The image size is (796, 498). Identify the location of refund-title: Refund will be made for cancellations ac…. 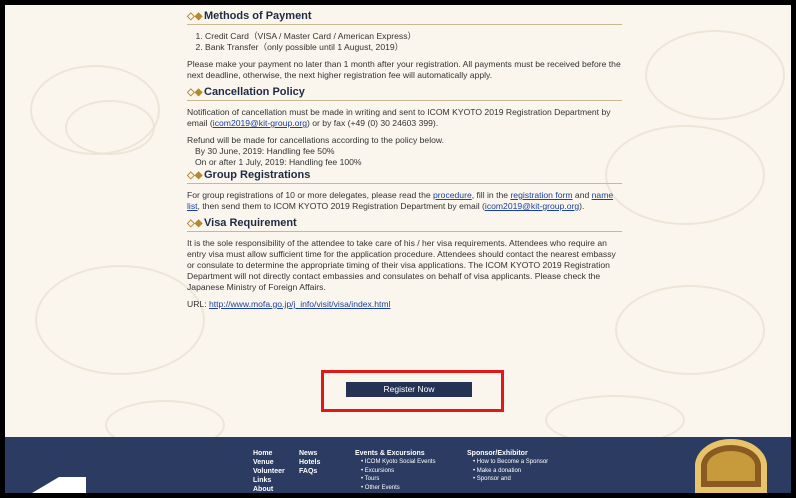
(316, 140).